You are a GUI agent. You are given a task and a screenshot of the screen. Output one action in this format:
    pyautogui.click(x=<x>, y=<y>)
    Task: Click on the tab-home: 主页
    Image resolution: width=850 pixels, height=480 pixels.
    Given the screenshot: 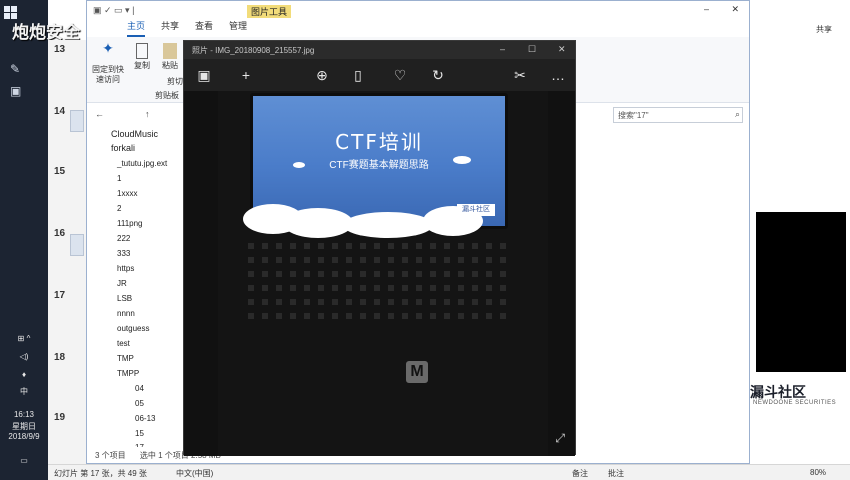 What is the action you would take?
    pyautogui.click(x=136, y=28)
    